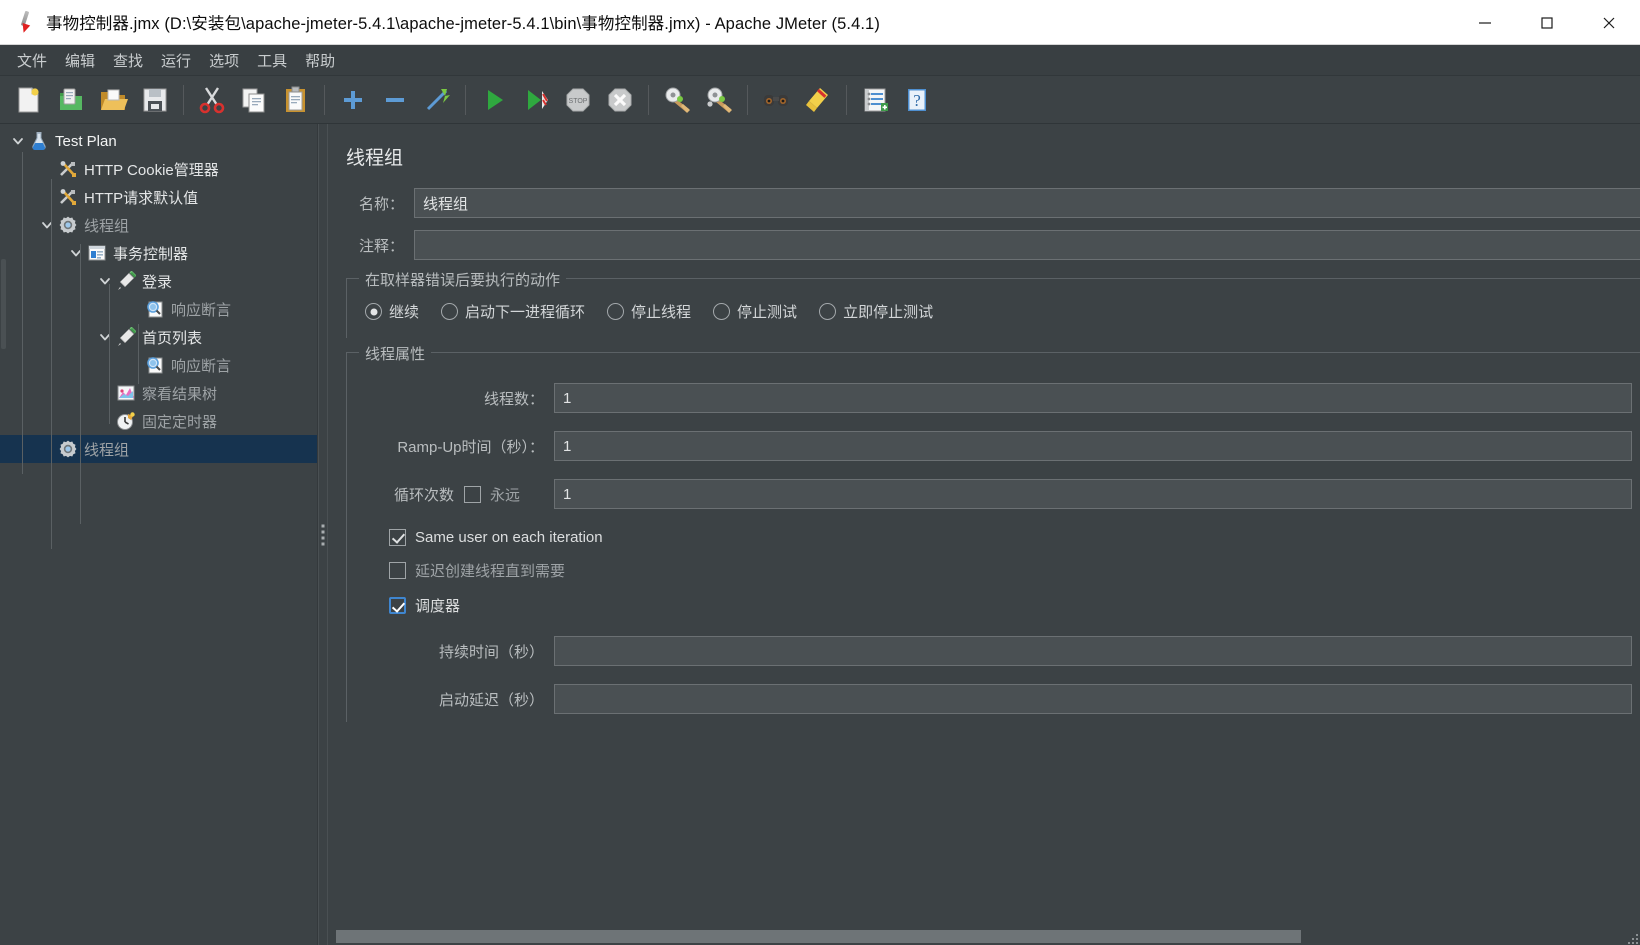 The height and width of the screenshot is (945, 1640). I want to click on tree-node-view-results-tree: 察看结果树, so click(158, 393).